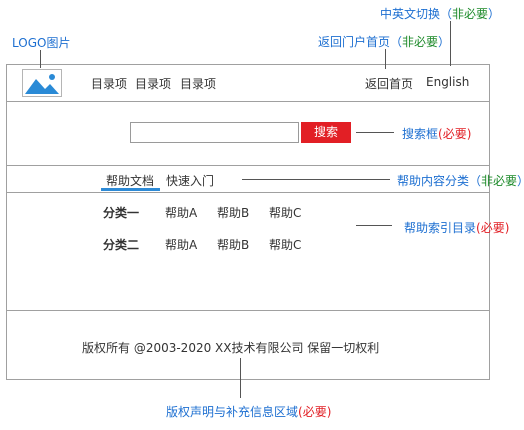 The height and width of the screenshot is (430, 524). What do you see at coordinates (248, 101) in the screenshot?
I see `header-divider` at bounding box center [248, 101].